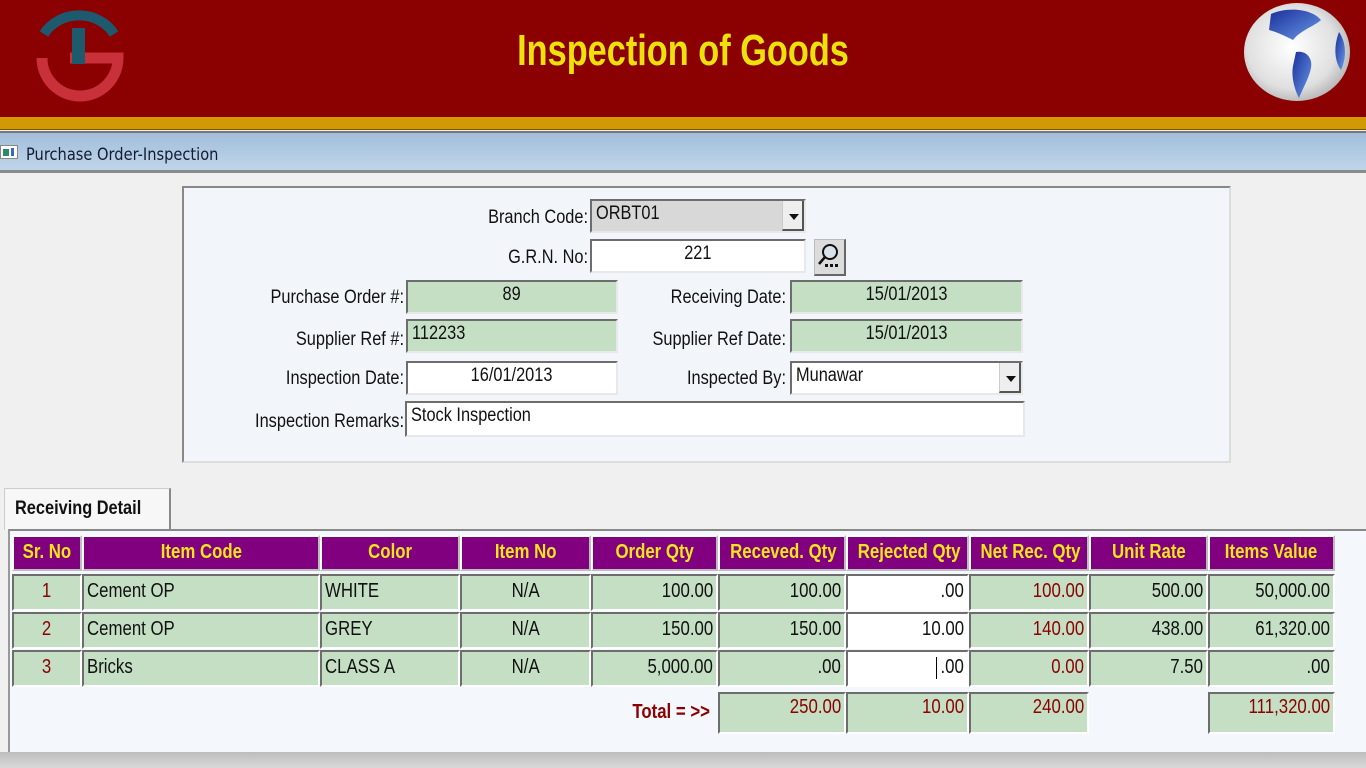 This screenshot has height=768, width=1366. What do you see at coordinates (907, 668) in the screenshot?
I see `rejected-qty-input-active: .00` at bounding box center [907, 668].